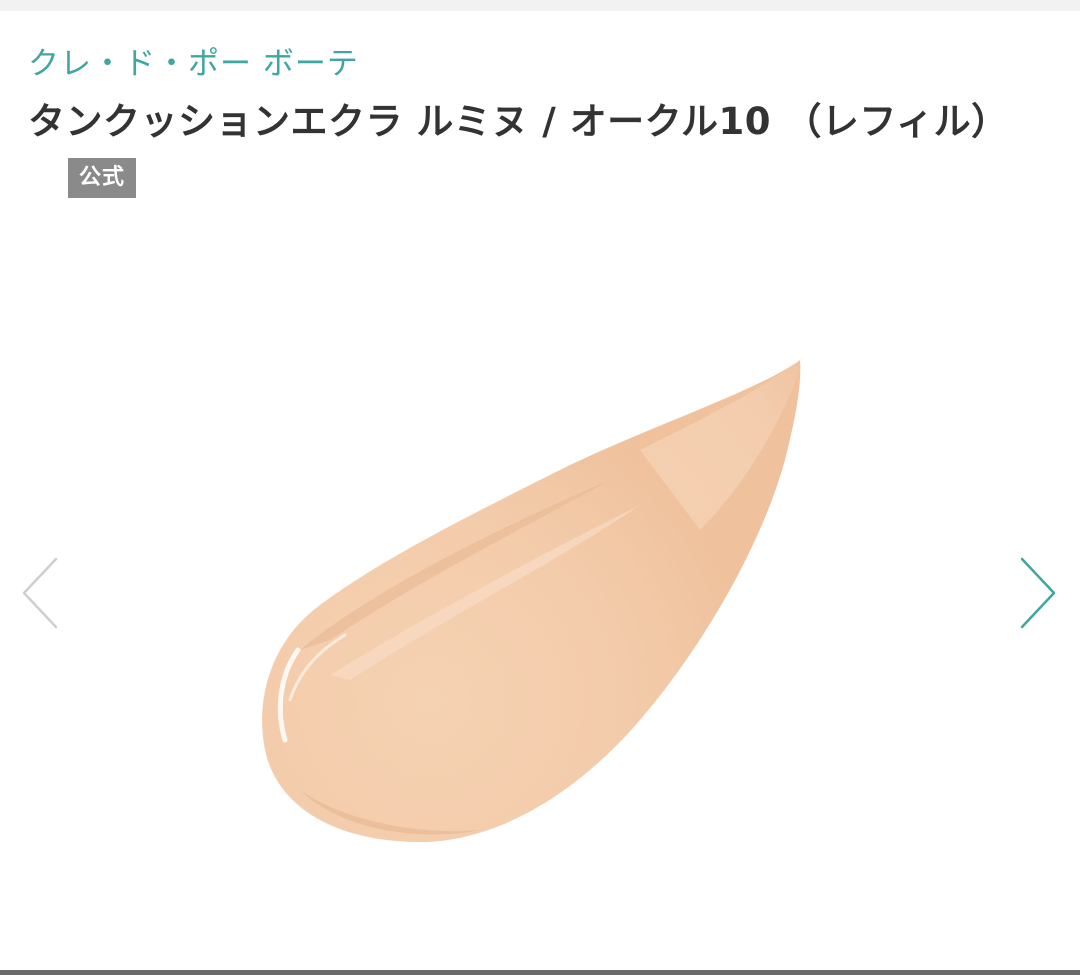 The width and height of the screenshot is (1080, 975). Describe the element at coordinates (102, 178) in the screenshot. I see `official-badge: 公式` at that location.